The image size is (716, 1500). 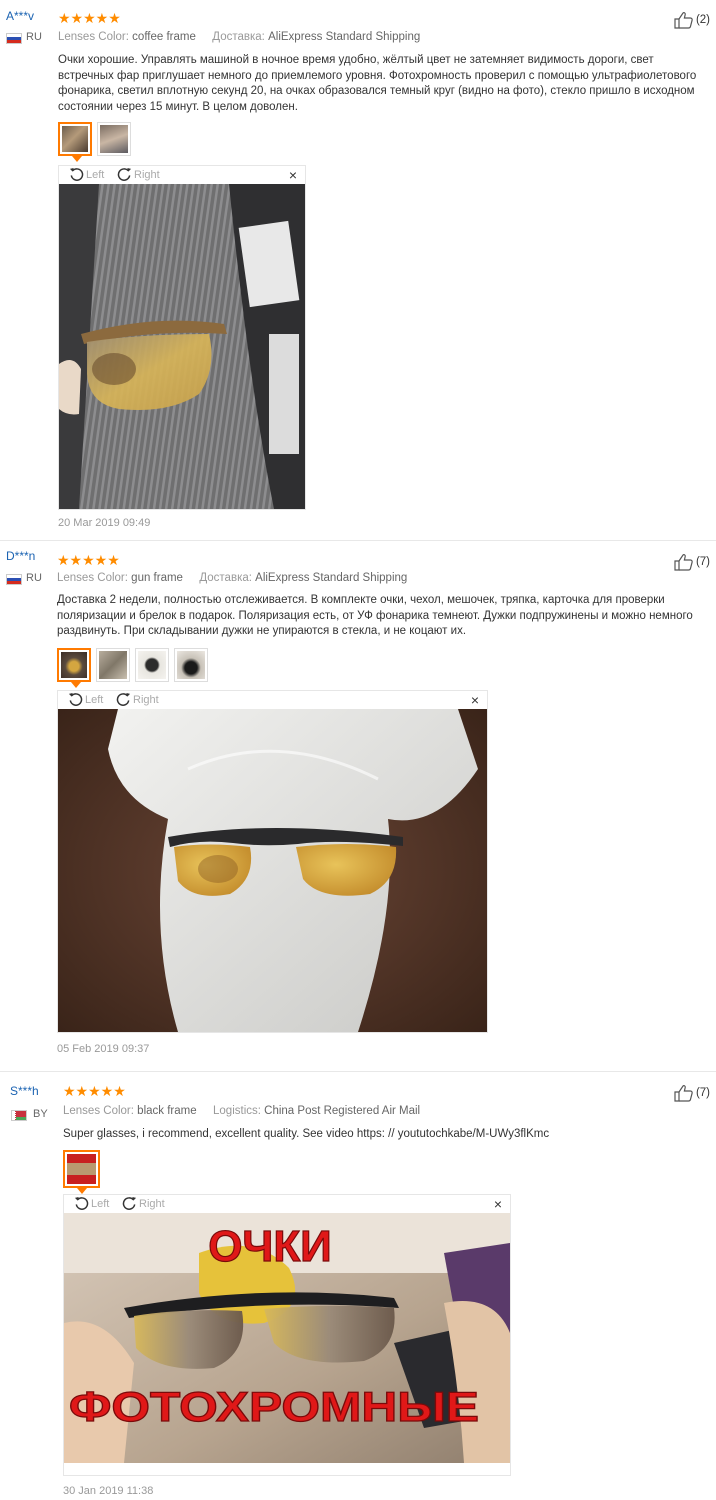 What do you see at coordinates (270, 1246) in the screenshot?
I see `photo-caption-top: ОЧКИ` at bounding box center [270, 1246].